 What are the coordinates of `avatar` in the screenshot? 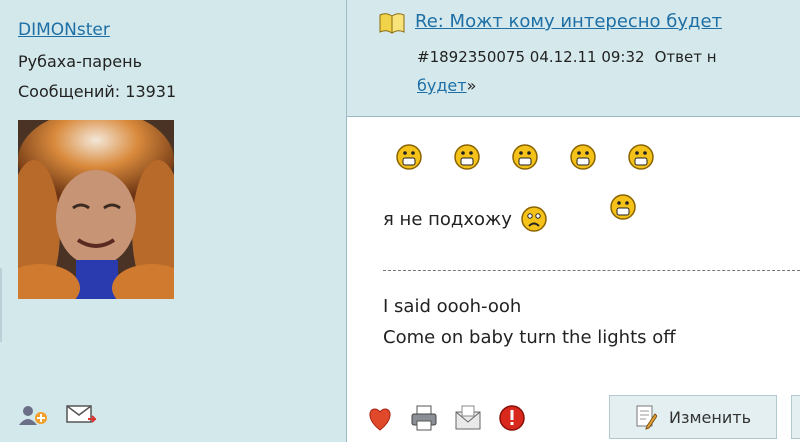 It's located at (96, 209).